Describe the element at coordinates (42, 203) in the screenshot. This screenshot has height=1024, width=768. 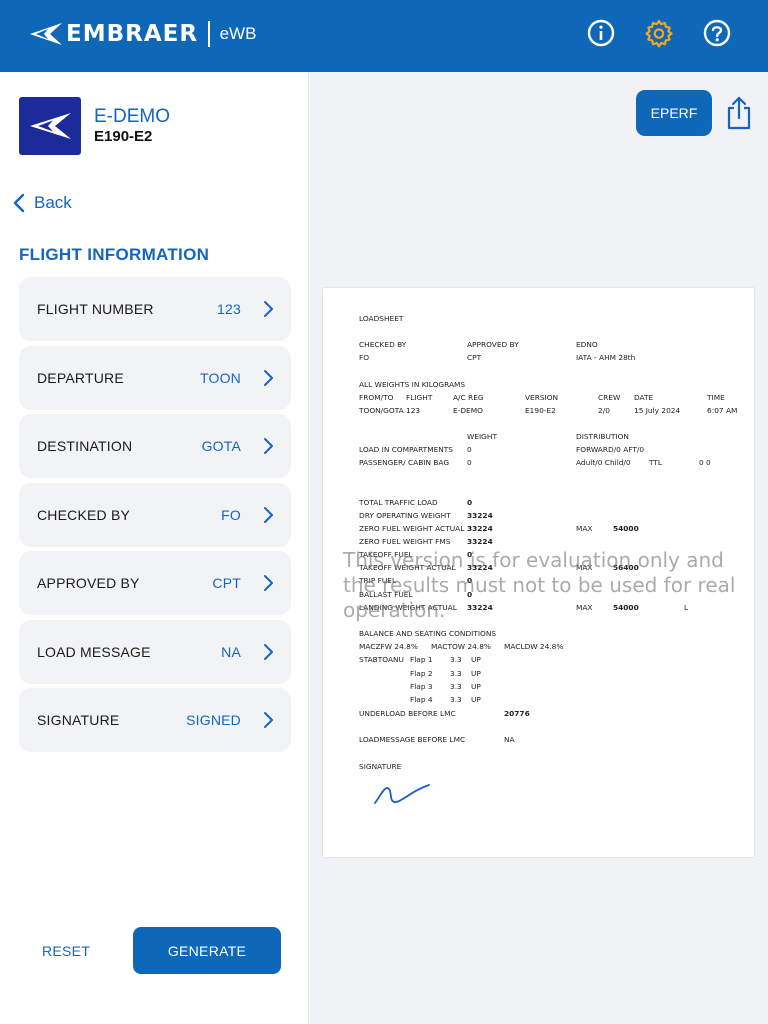
I see `back-button: Back` at that location.